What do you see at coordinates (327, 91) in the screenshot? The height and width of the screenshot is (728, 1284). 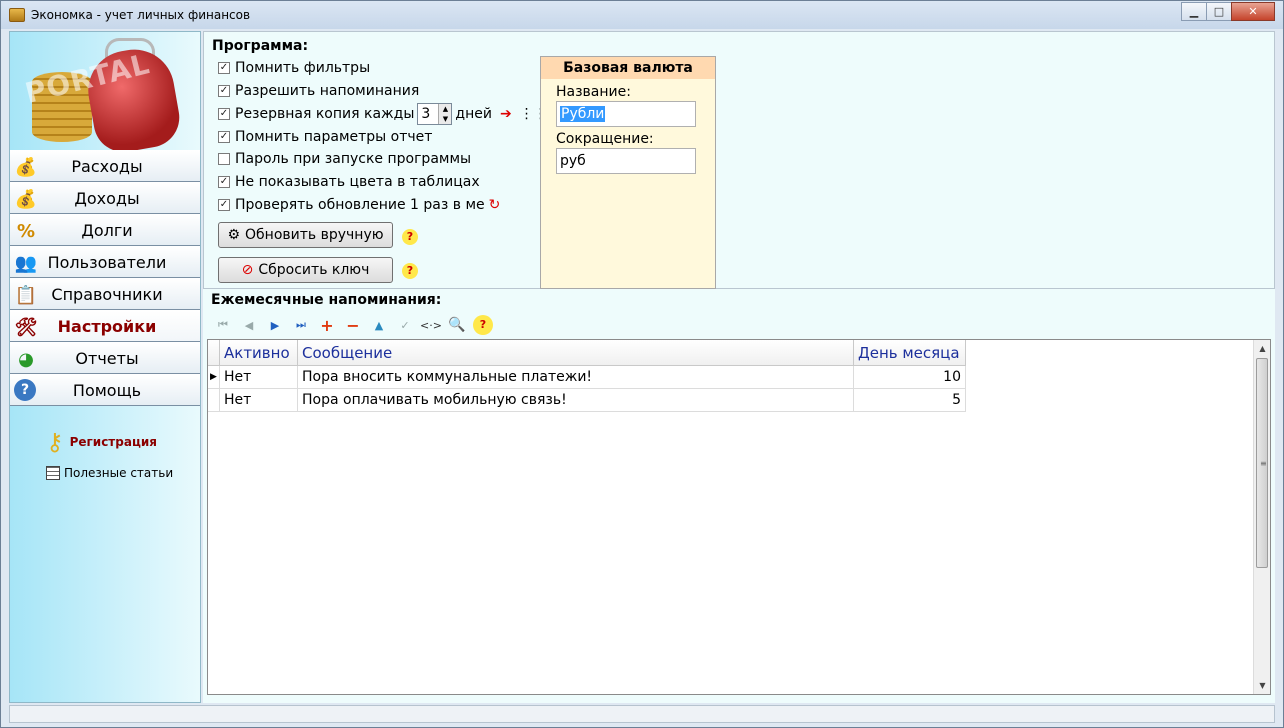 I see `option-label: Разрешить напоминания` at bounding box center [327, 91].